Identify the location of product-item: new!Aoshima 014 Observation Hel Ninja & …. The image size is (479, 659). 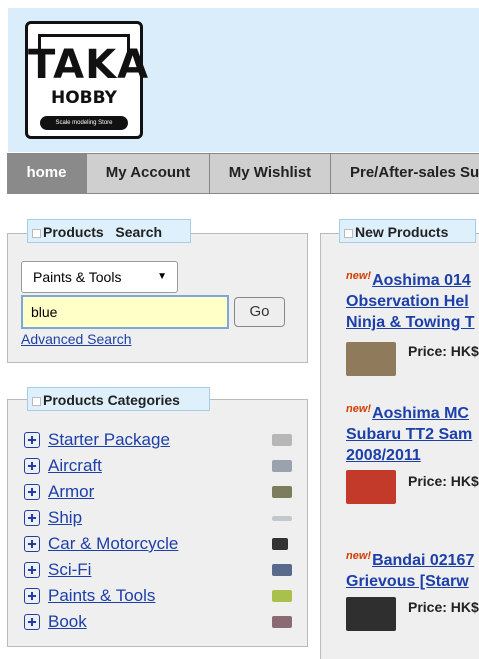
(412, 301).